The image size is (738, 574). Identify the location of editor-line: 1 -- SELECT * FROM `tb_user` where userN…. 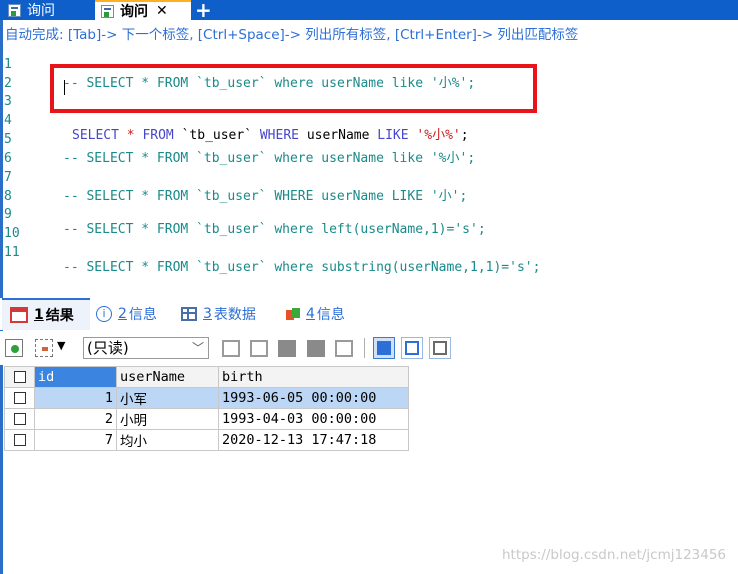
(369, 66).